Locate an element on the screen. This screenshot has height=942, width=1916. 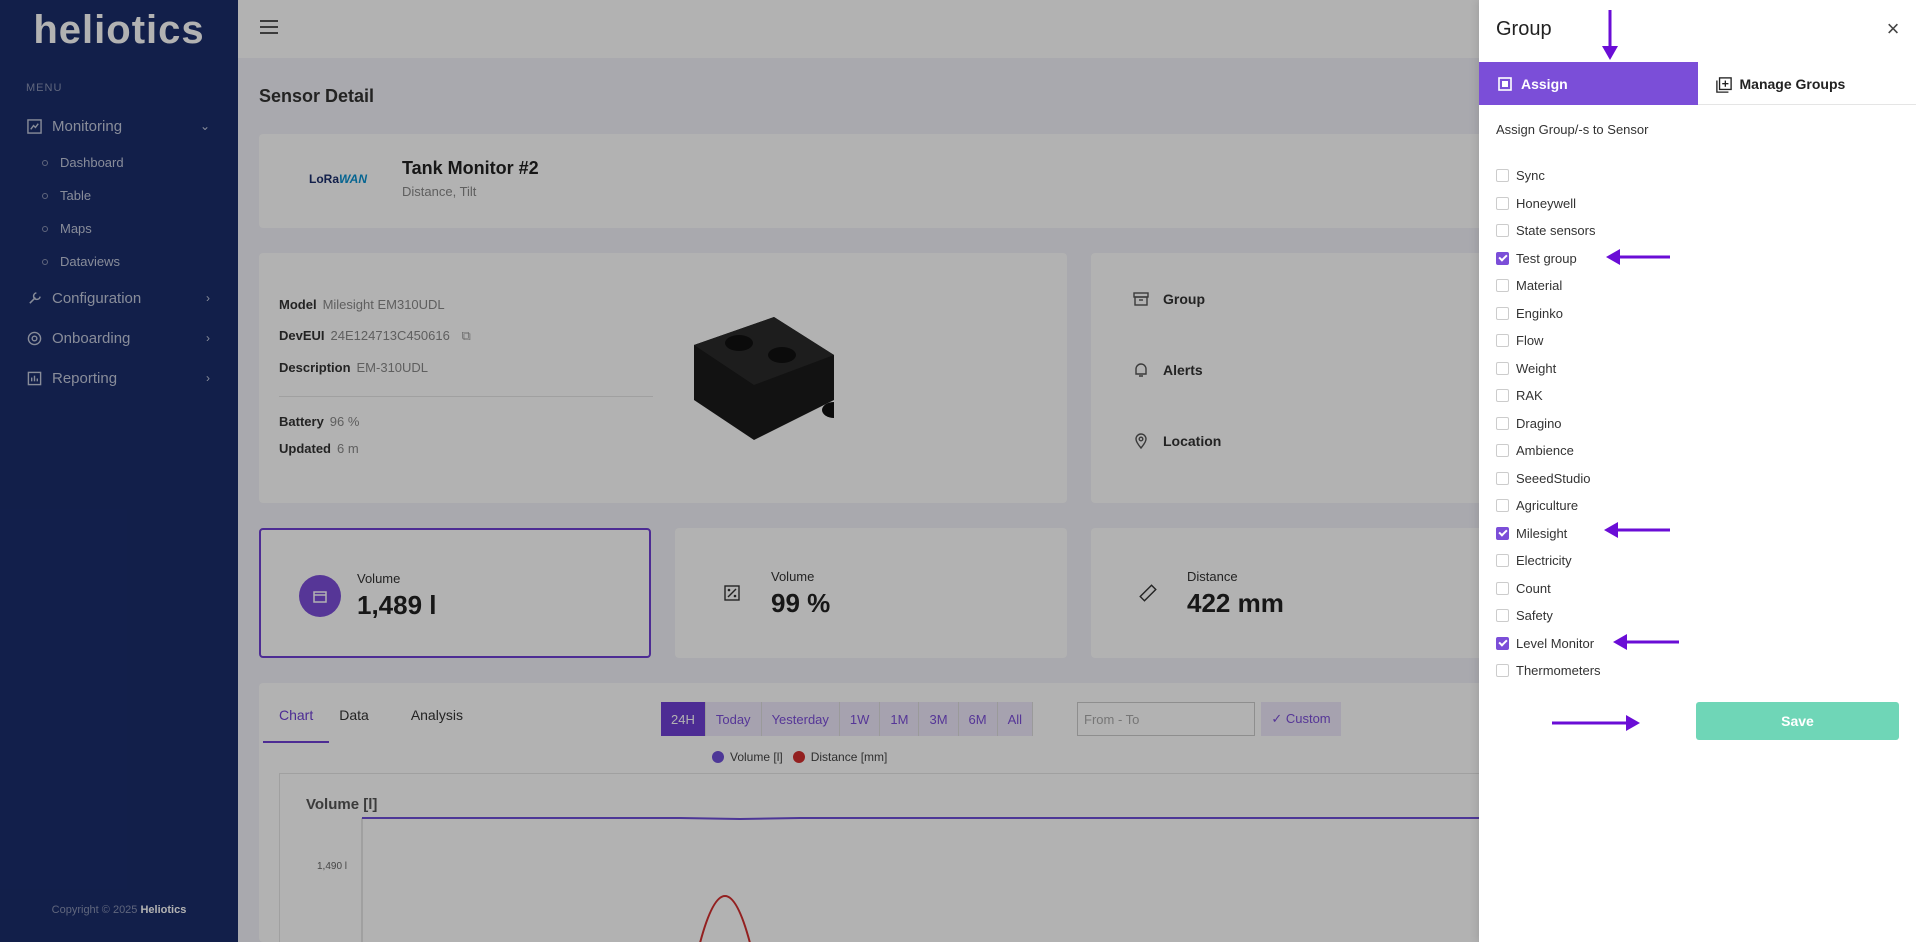
group-checkbox-item: Dragino is located at coordinates (1548, 424).